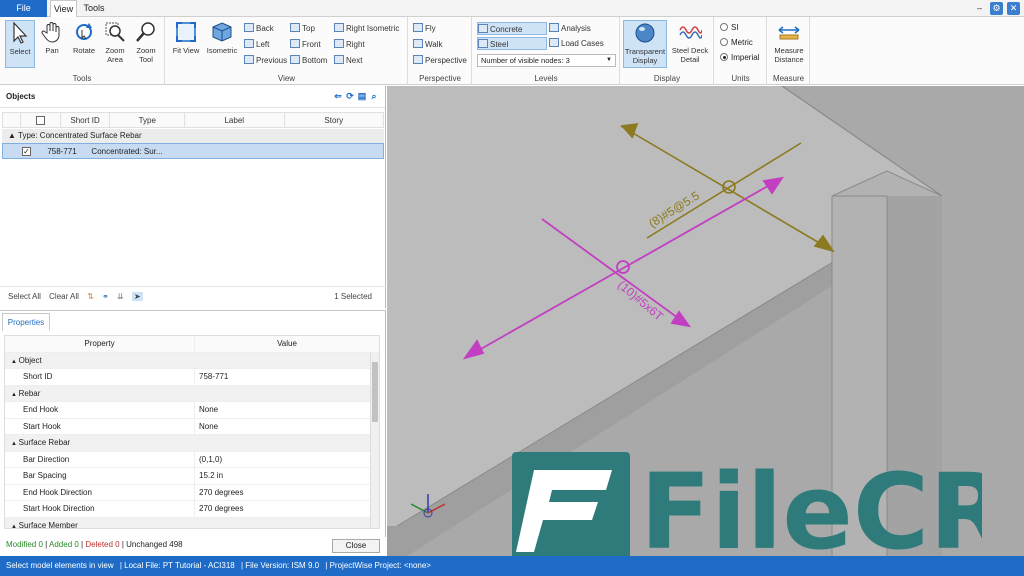 The image size is (1024, 576). What do you see at coordinates (94, 8) in the screenshot?
I see `tab-tools: Tools` at bounding box center [94, 8].